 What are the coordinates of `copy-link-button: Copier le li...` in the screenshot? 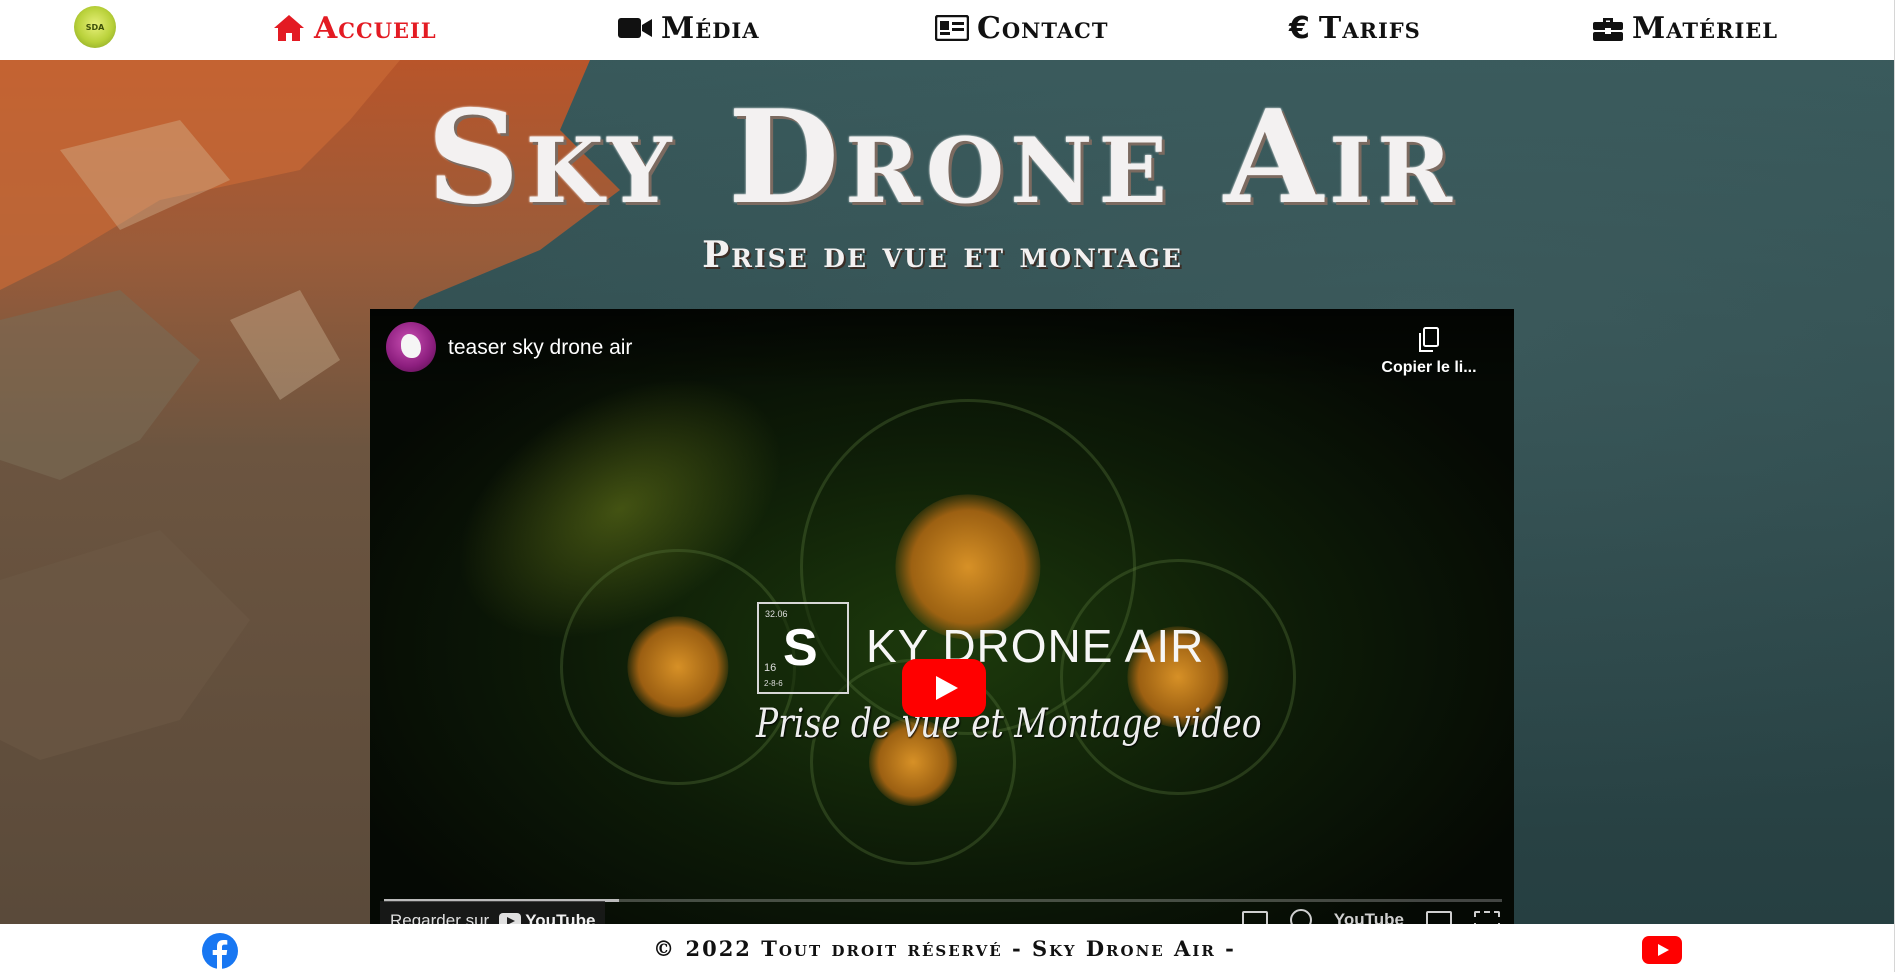 It's located at (1429, 352).